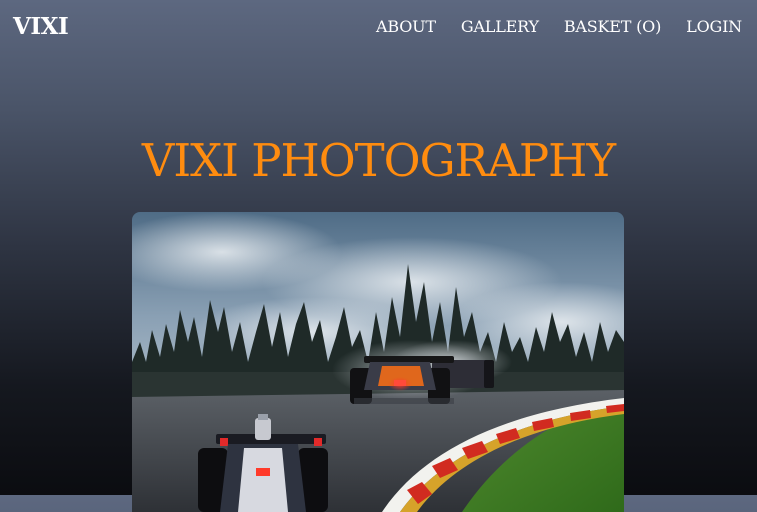 The height and width of the screenshot is (512, 757). I want to click on nav-menu: ABOUT GALLERY BASKET (O) LOGIN, so click(559, 26).